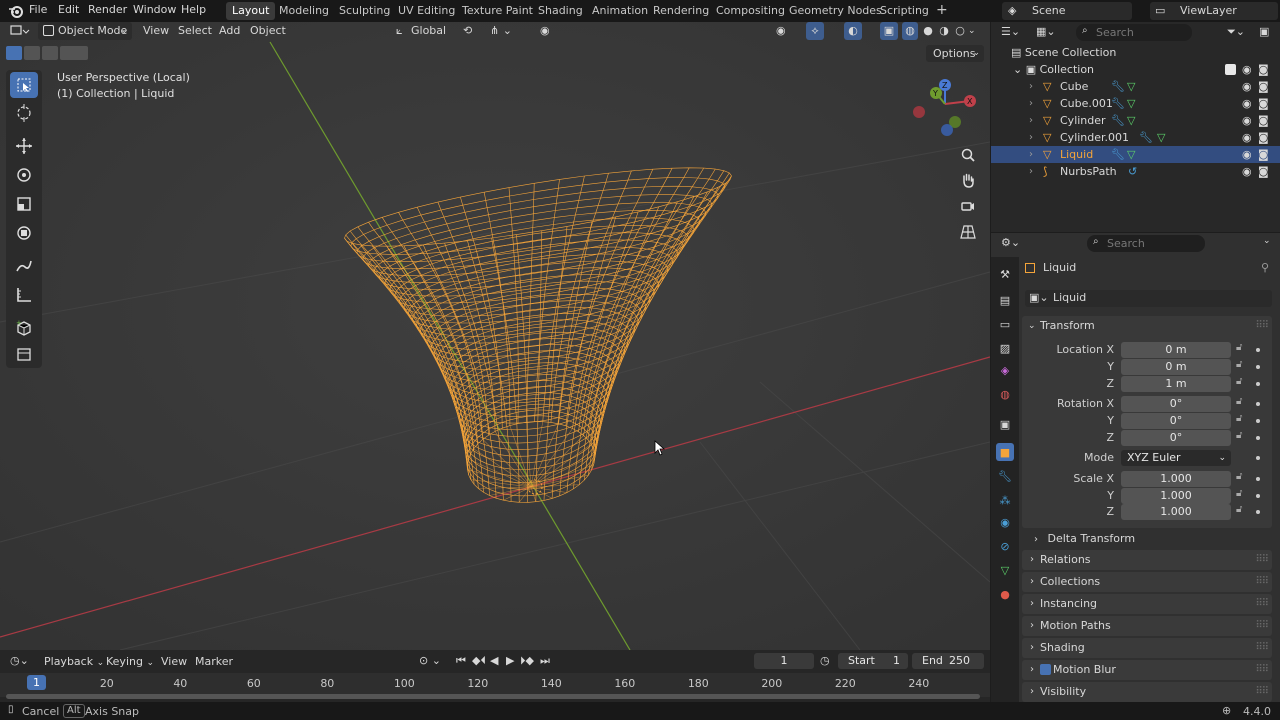 The height and width of the screenshot is (720, 1280). I want to click on tab-scripting: Scripting, so click(904, 11).